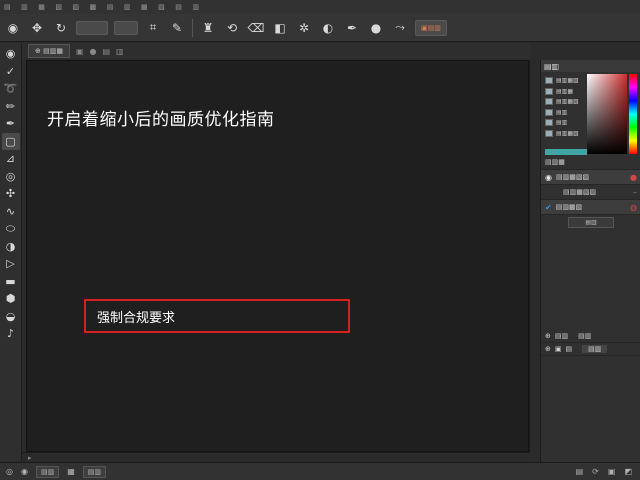 This screenshot has height=480, width=640. What do you see at coordinates (11, 54) in the screenshot?
I see `eye-tool-icon: ◉` at bounding box center [11, 54].